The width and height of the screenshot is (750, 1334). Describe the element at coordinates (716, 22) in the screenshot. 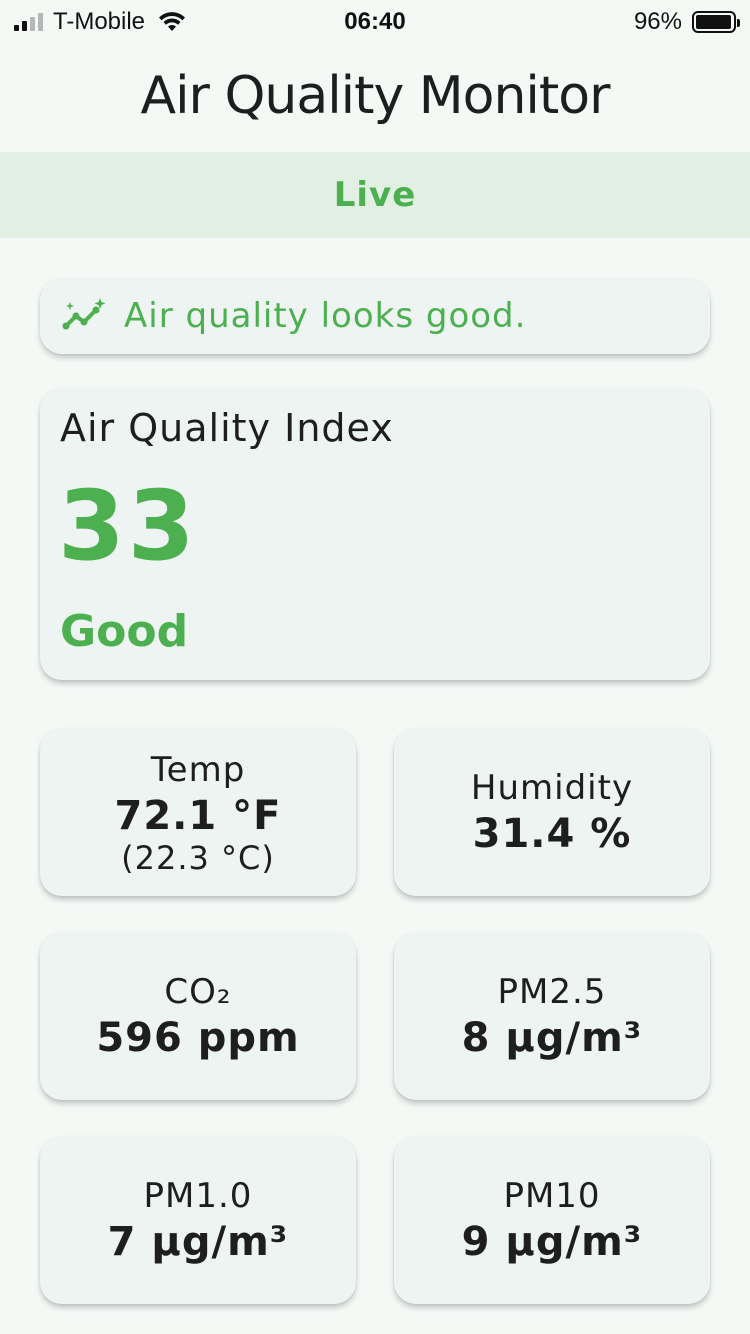

I see `battery-icon` at that location.